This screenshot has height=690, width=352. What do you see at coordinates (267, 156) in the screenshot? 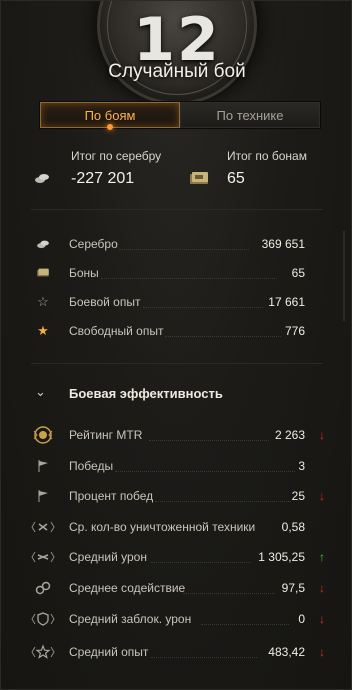
I see `bonds-total-label: Итог по бонам` at bounding box center [267, 156].